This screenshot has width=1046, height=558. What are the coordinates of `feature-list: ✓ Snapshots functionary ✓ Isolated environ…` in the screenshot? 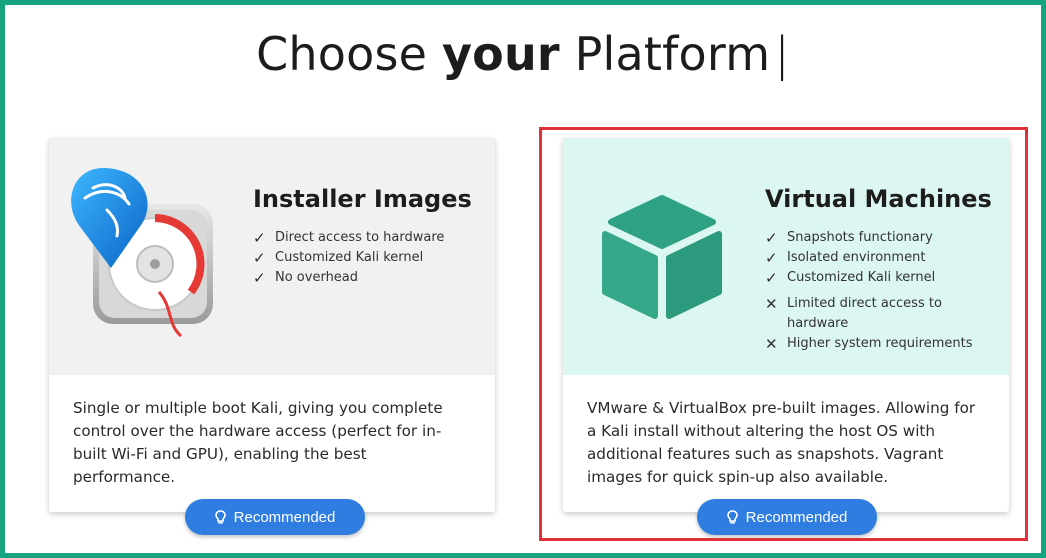 It's located at (880, 291).